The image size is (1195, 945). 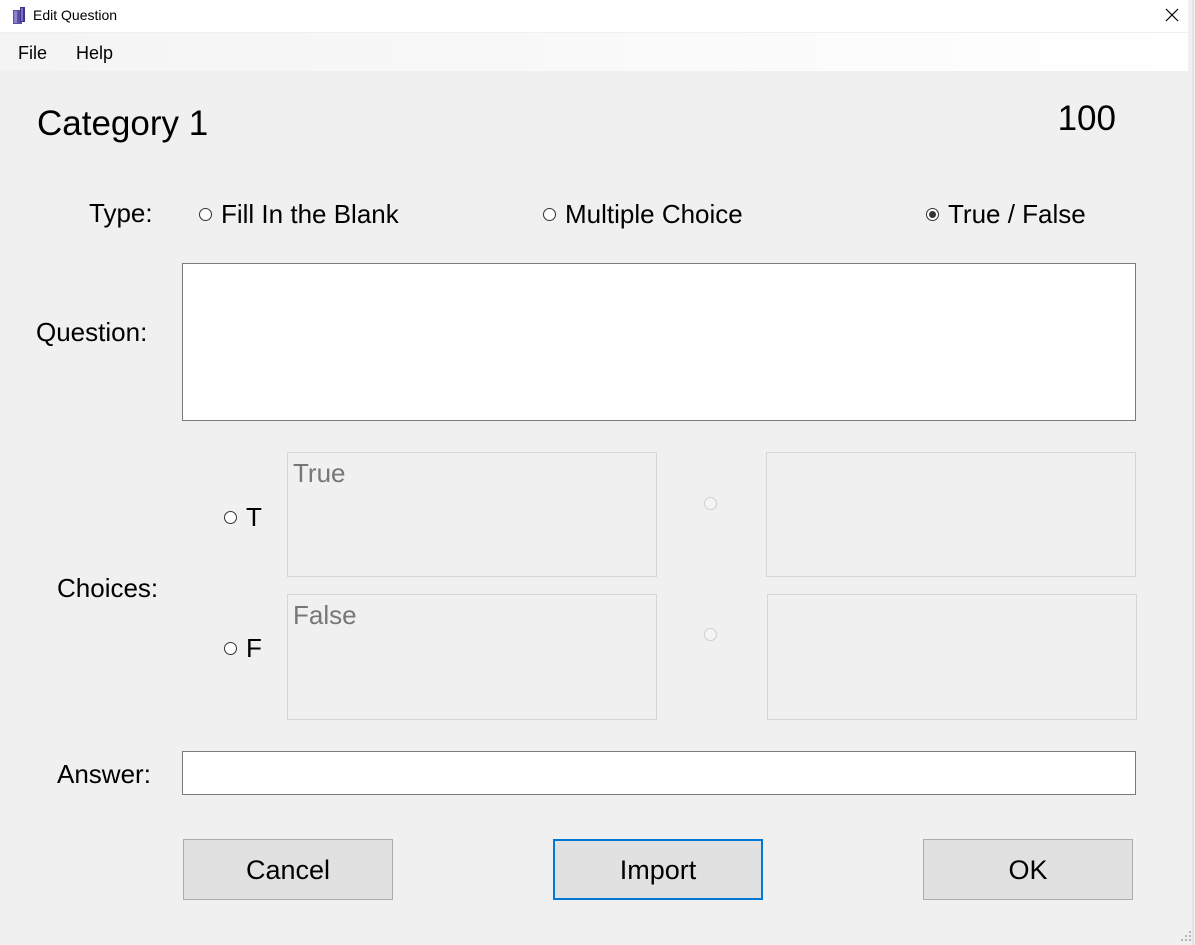 What do you see at coordinates (1171, 15) in the screenshot?
I see `close-icon` at bounding box center [1171, 15].